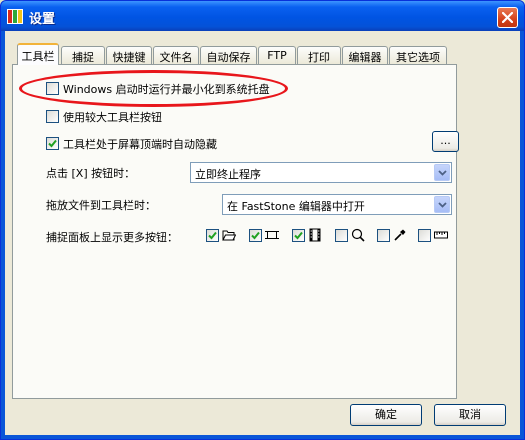  What do you see at coordinates (83, 57) in the screenshot?
I see `tab-label: 捕捉` at bounding box center [83, 57].